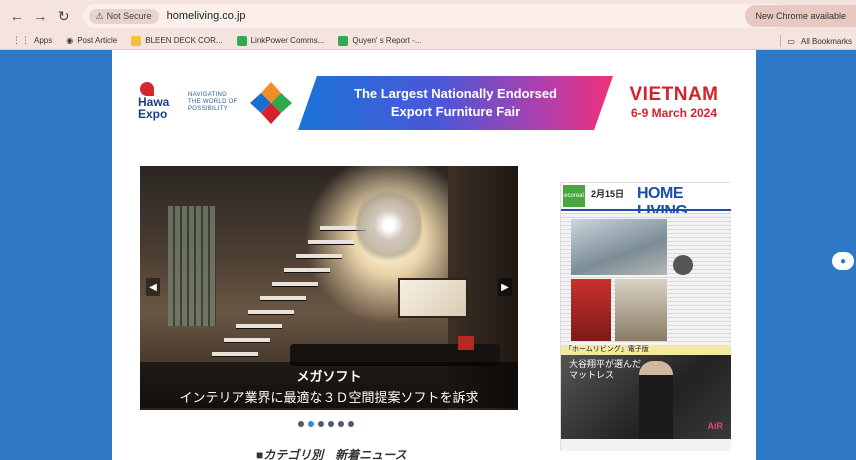 The width and height of the screenshot is (856, 460). I want to click on update-chrome-button: New Chrome available, so click(800, 16).